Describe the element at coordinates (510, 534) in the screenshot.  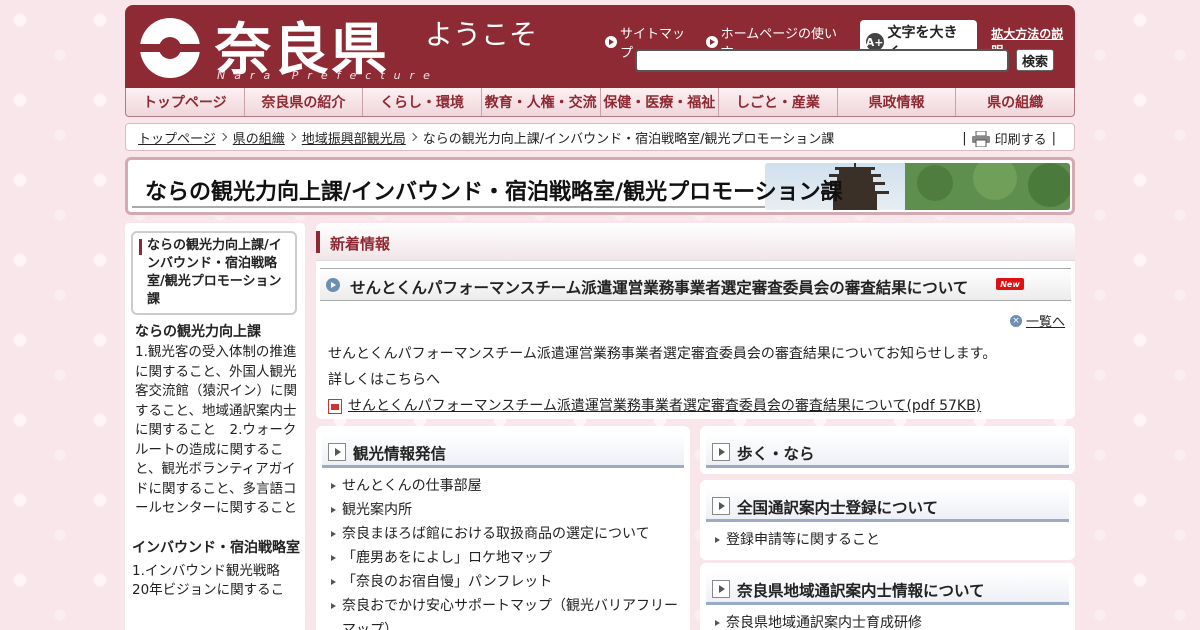
I see `list-item: 奈良まほろば館における取扱商品の選定について` at that location.